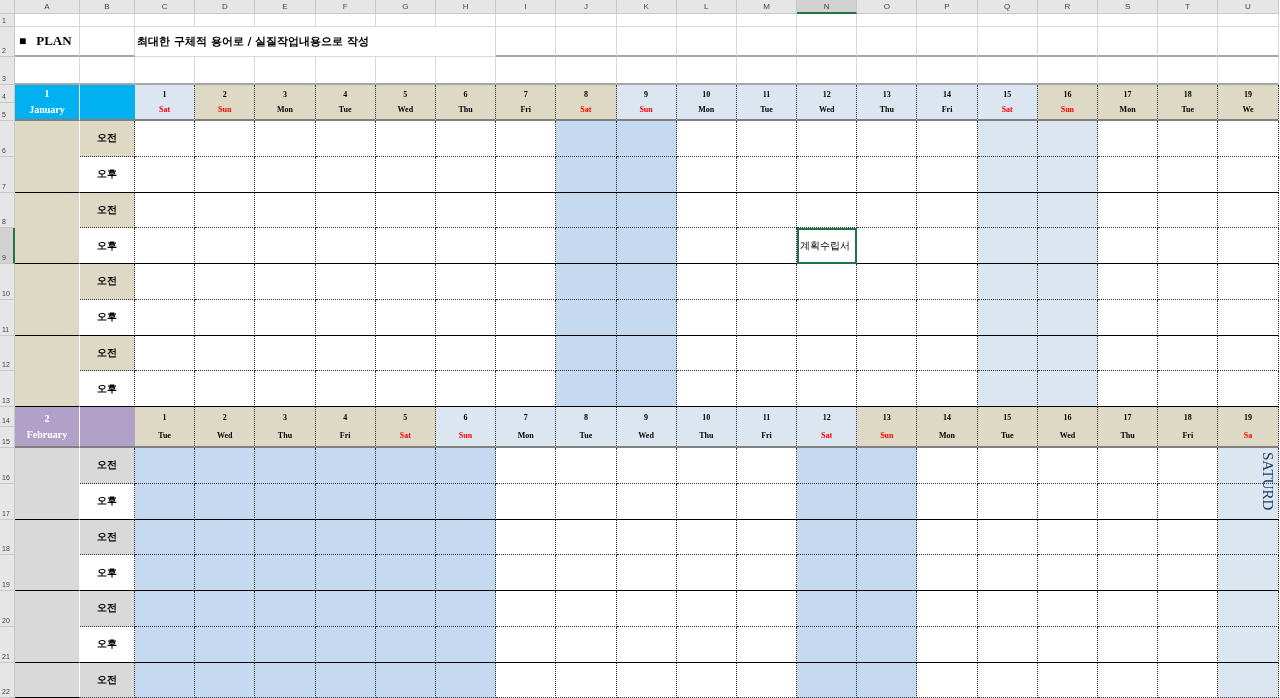 This screenshot has width=1280, height=698. What do you see at coordinates (526, 7) in the screenshot?
I see `column-header: I` at bounding box center [526, 7].